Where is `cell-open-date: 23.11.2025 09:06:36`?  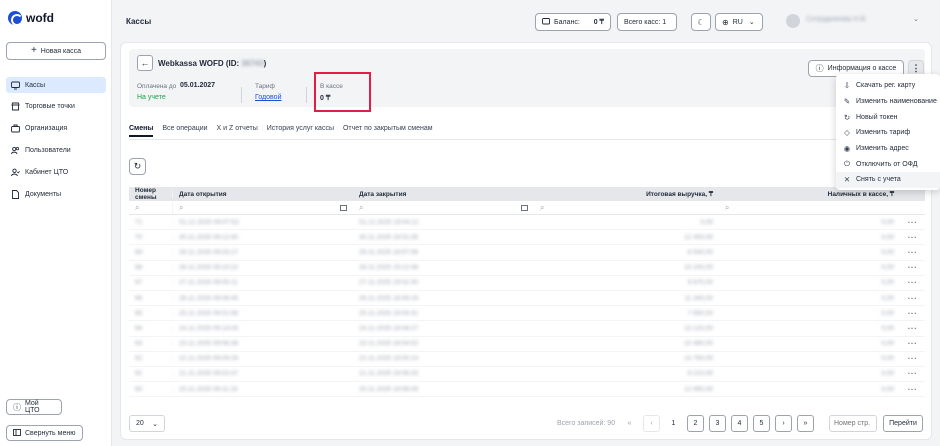 cell-open-date: 23.11.2025 09:06:36 is located at coordinates (262, 344).